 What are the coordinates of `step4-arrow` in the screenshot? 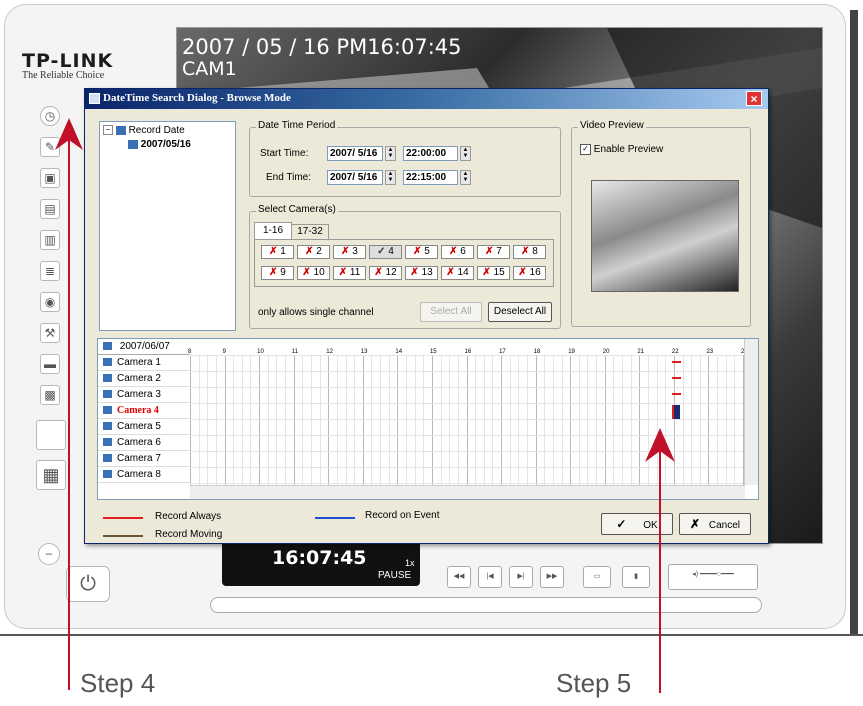 It's located at (69, 404).